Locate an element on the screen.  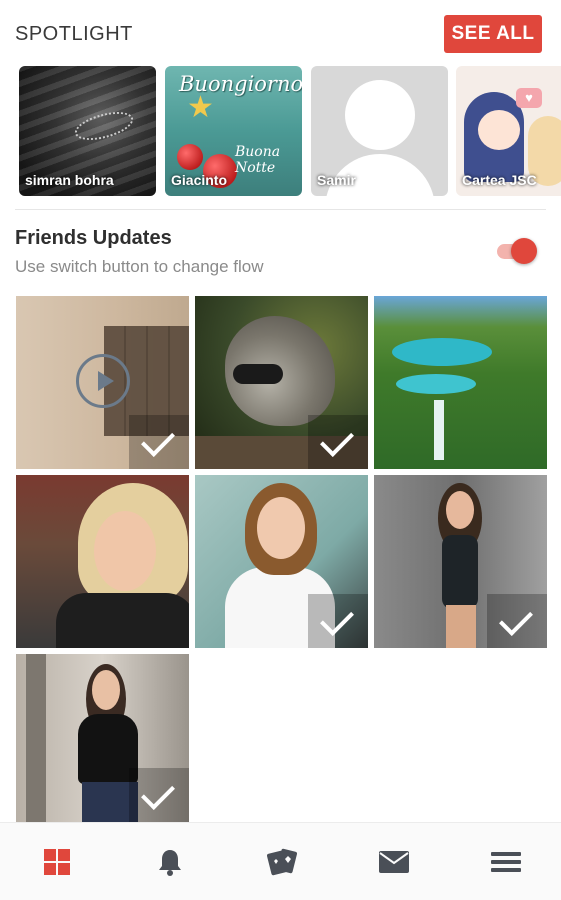
christmas-ball is located at coordinates (190, 157).